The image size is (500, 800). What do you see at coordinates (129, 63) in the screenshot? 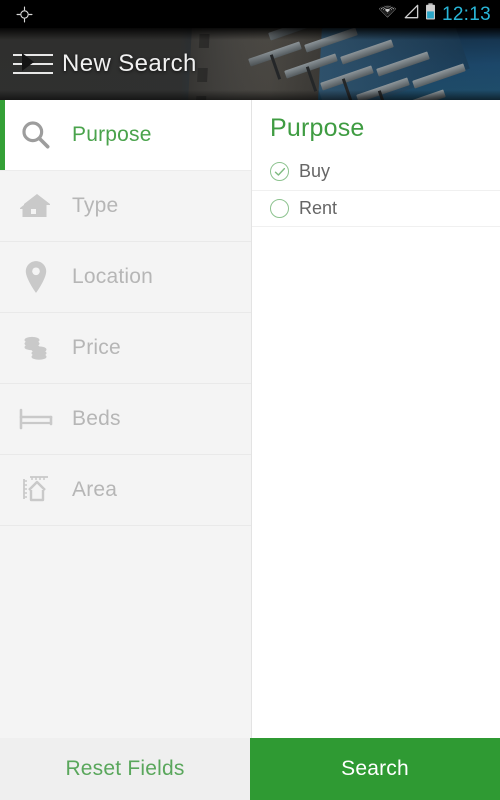
I see `page-title: New Search` at bounding box center [129, 63].